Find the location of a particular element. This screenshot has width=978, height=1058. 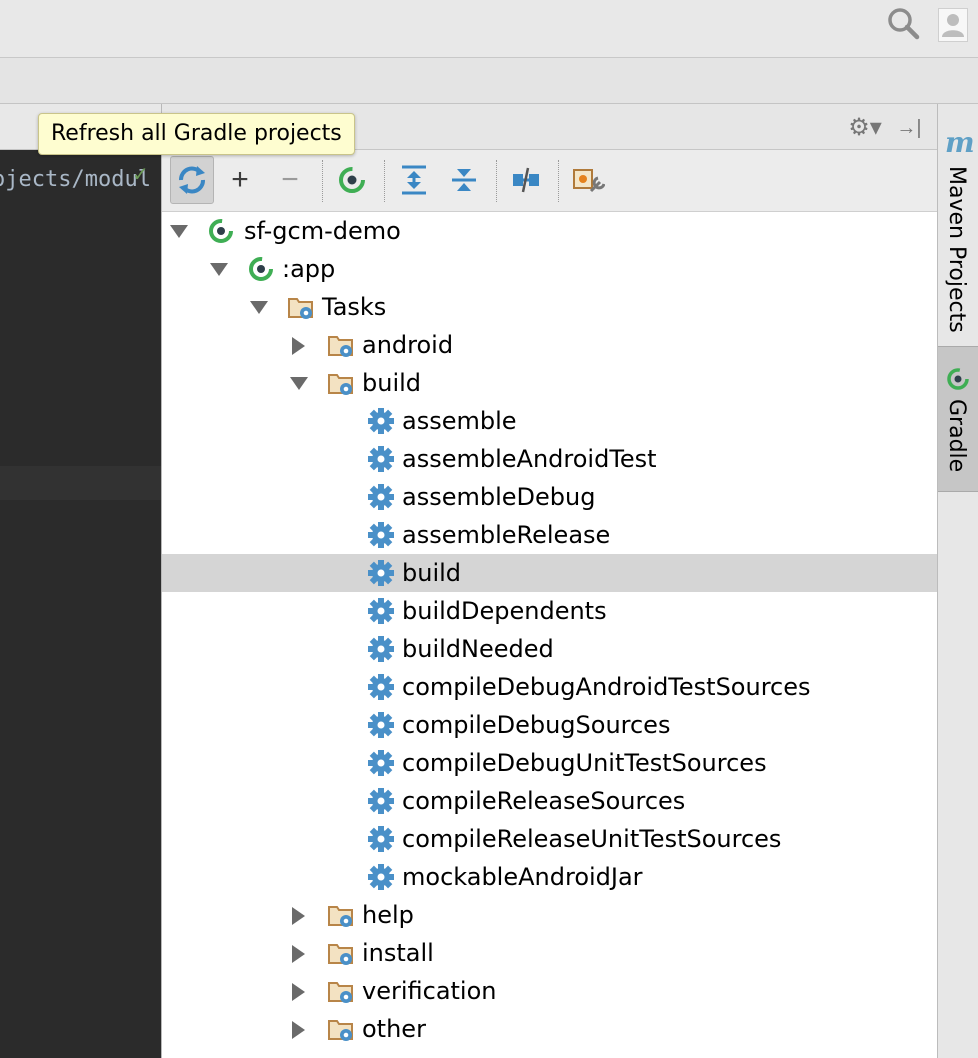

hide-panel-icon: →| is located at coordinates (909, 128).